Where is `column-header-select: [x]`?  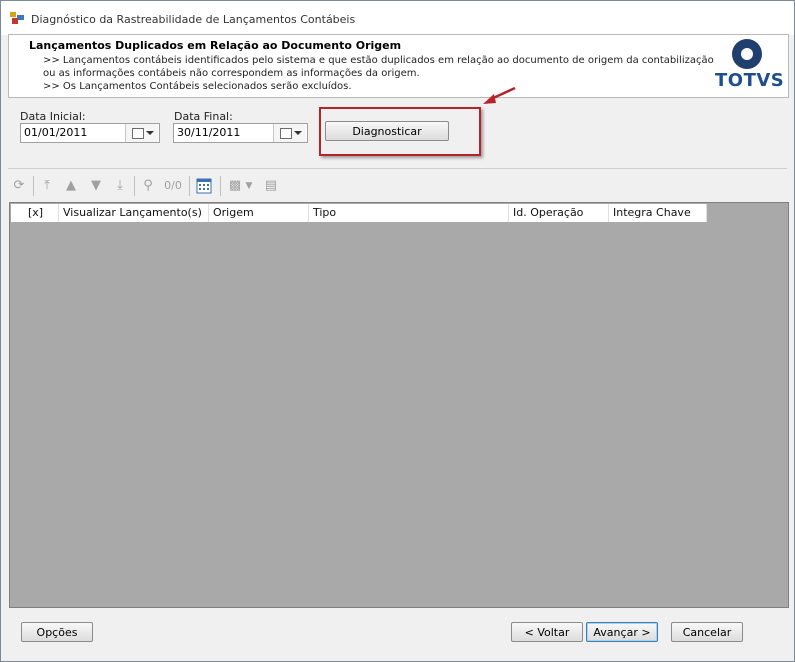
column-header-select: [x] is located at coordinates (35, 213).